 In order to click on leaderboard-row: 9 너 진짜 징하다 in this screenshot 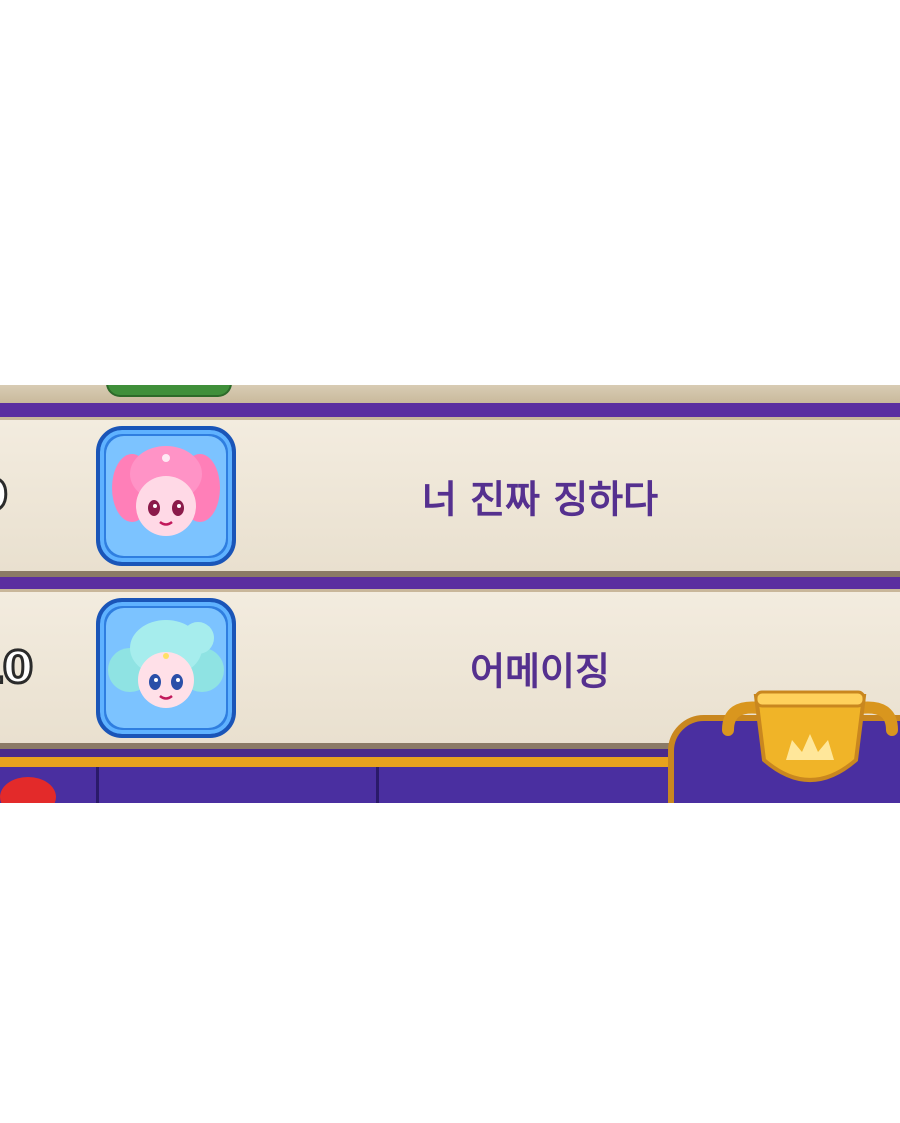, I will do `click(450, 497)`.